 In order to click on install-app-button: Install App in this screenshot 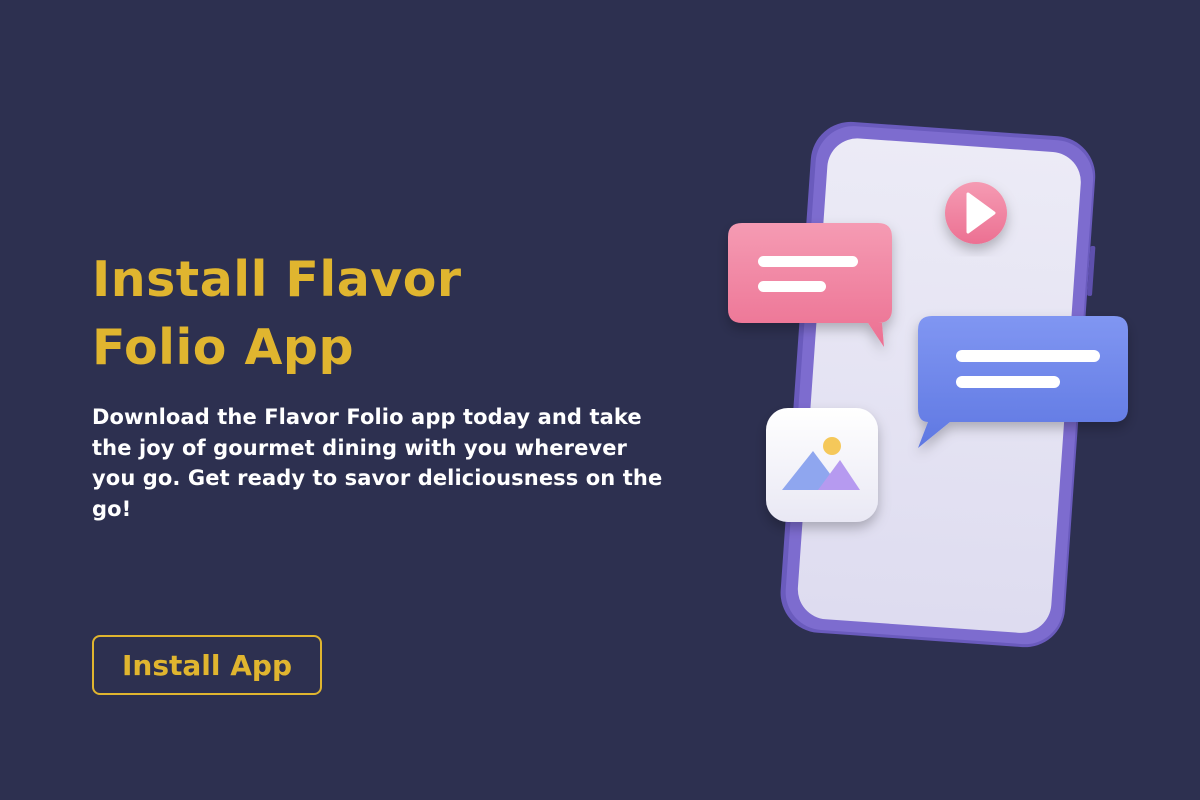, I will do `click(207, 665)`.